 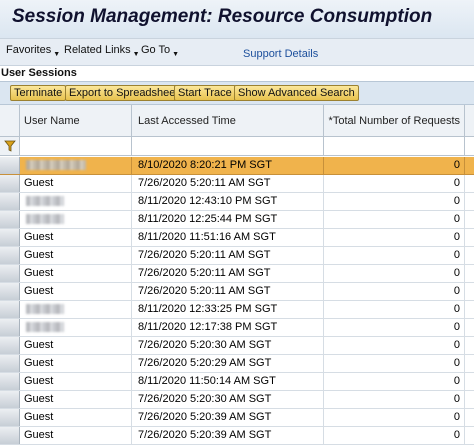 What do you see at coordinates (394, 146) in the screenshot?
I see `filter-total-requests-input` at bounding box center [394, 146].